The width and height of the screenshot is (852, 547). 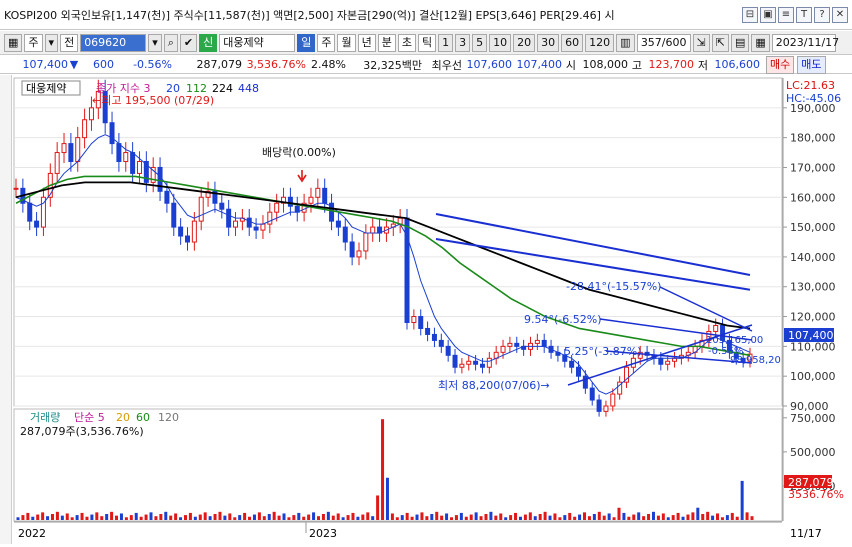 I want to click on date-input: 2023/11/17, so click(x=805, y=42).